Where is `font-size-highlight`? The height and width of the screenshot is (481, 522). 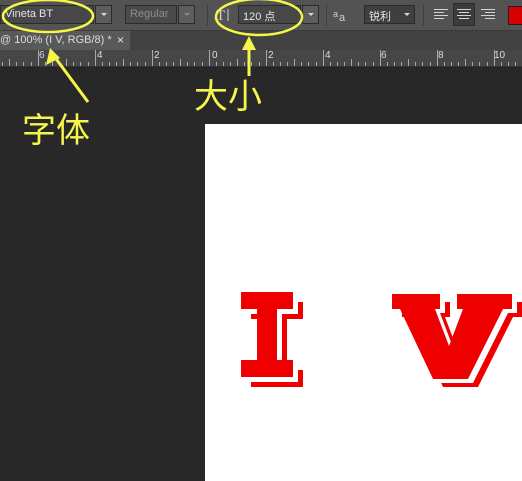
font-size-highlight is located at coordinates (259, 18).